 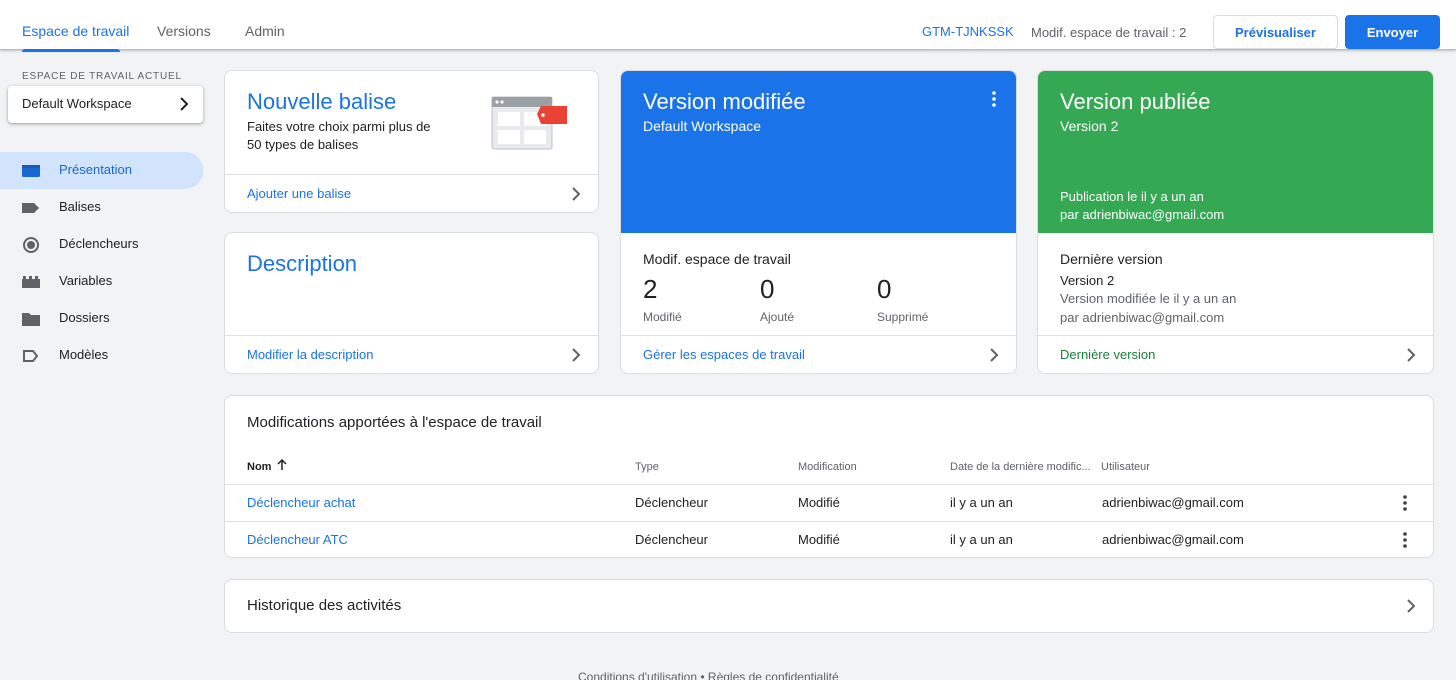 I want to click on sidebar-item-label: Déclencheurs, so click(x=99, y=243).